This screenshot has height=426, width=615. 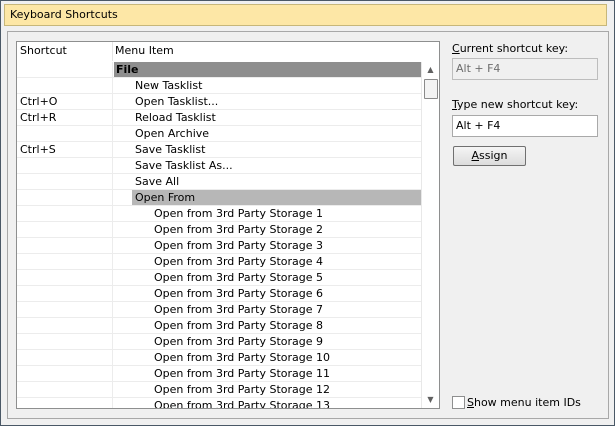 I want to click on menu-item-cell: Open From, so click(x=267, y=197).